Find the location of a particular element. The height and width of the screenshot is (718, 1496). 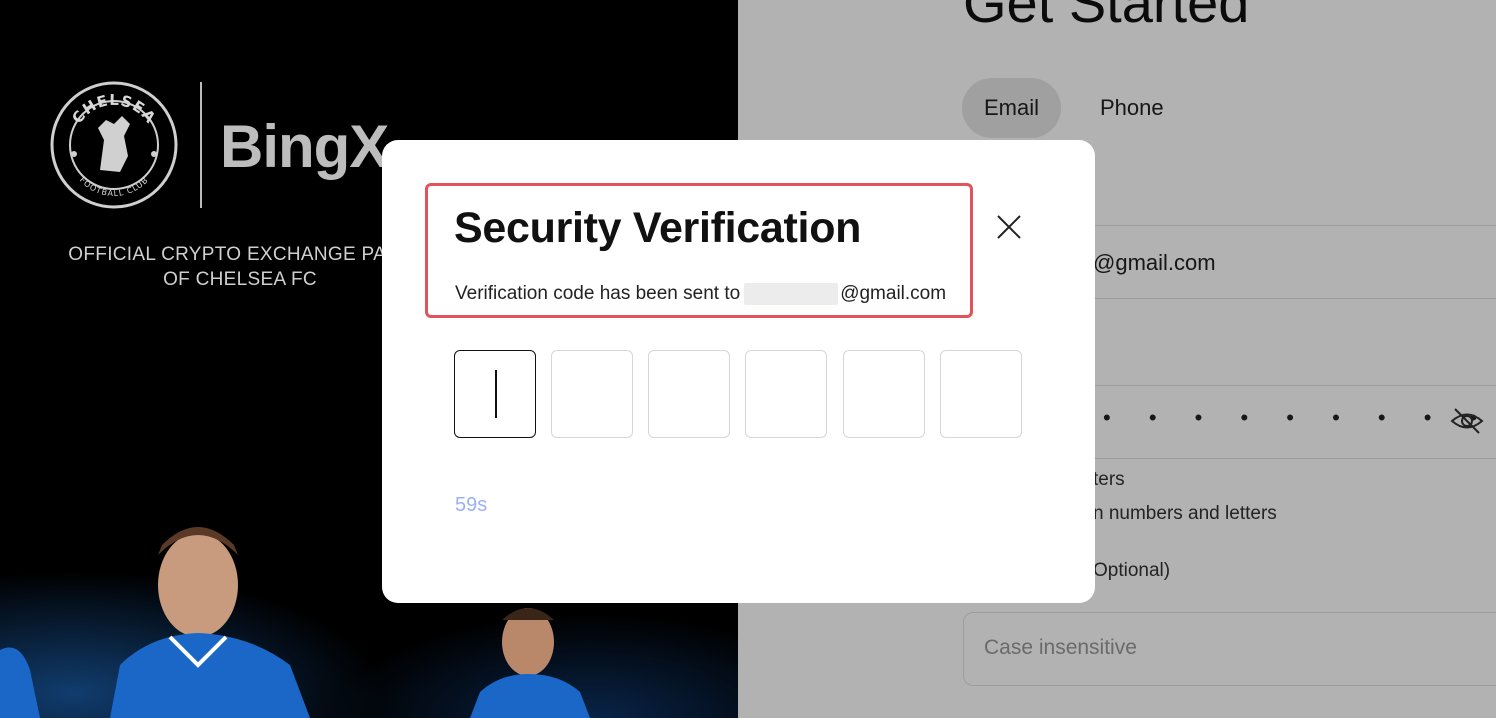

chelsea-crest-logo: CHELSEA FOOTBALL CLUB is located at coordinates (114, 145).